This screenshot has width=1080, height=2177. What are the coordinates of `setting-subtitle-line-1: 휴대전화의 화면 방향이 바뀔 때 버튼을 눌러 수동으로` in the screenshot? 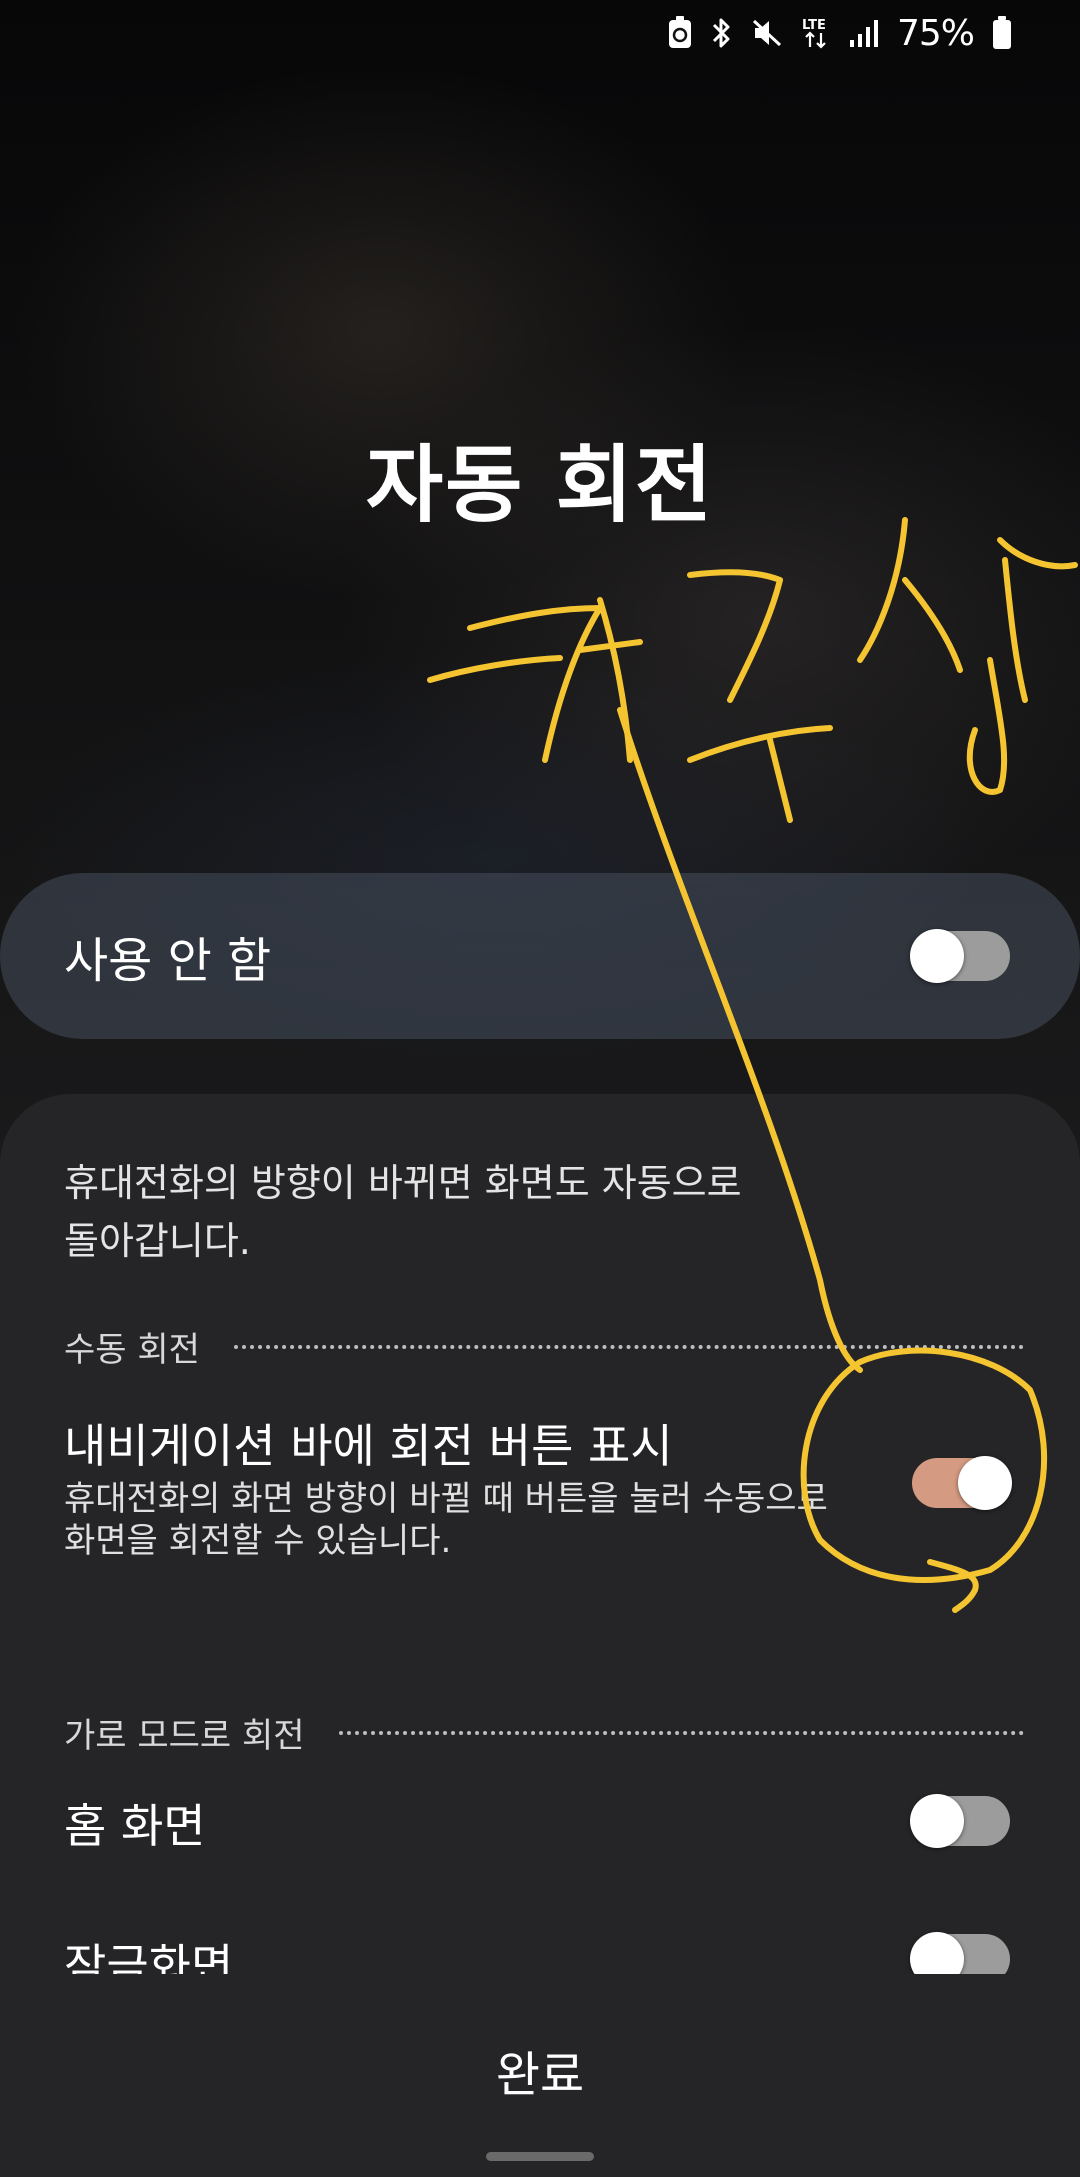 It's located at (446, 1499).